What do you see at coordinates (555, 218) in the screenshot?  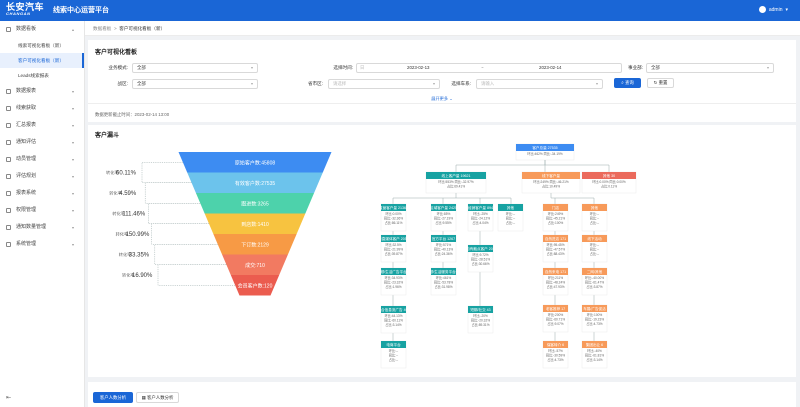 I see `org-orange-node-0-metric: 同比:-45.21%` at bounding box center [555, 218].